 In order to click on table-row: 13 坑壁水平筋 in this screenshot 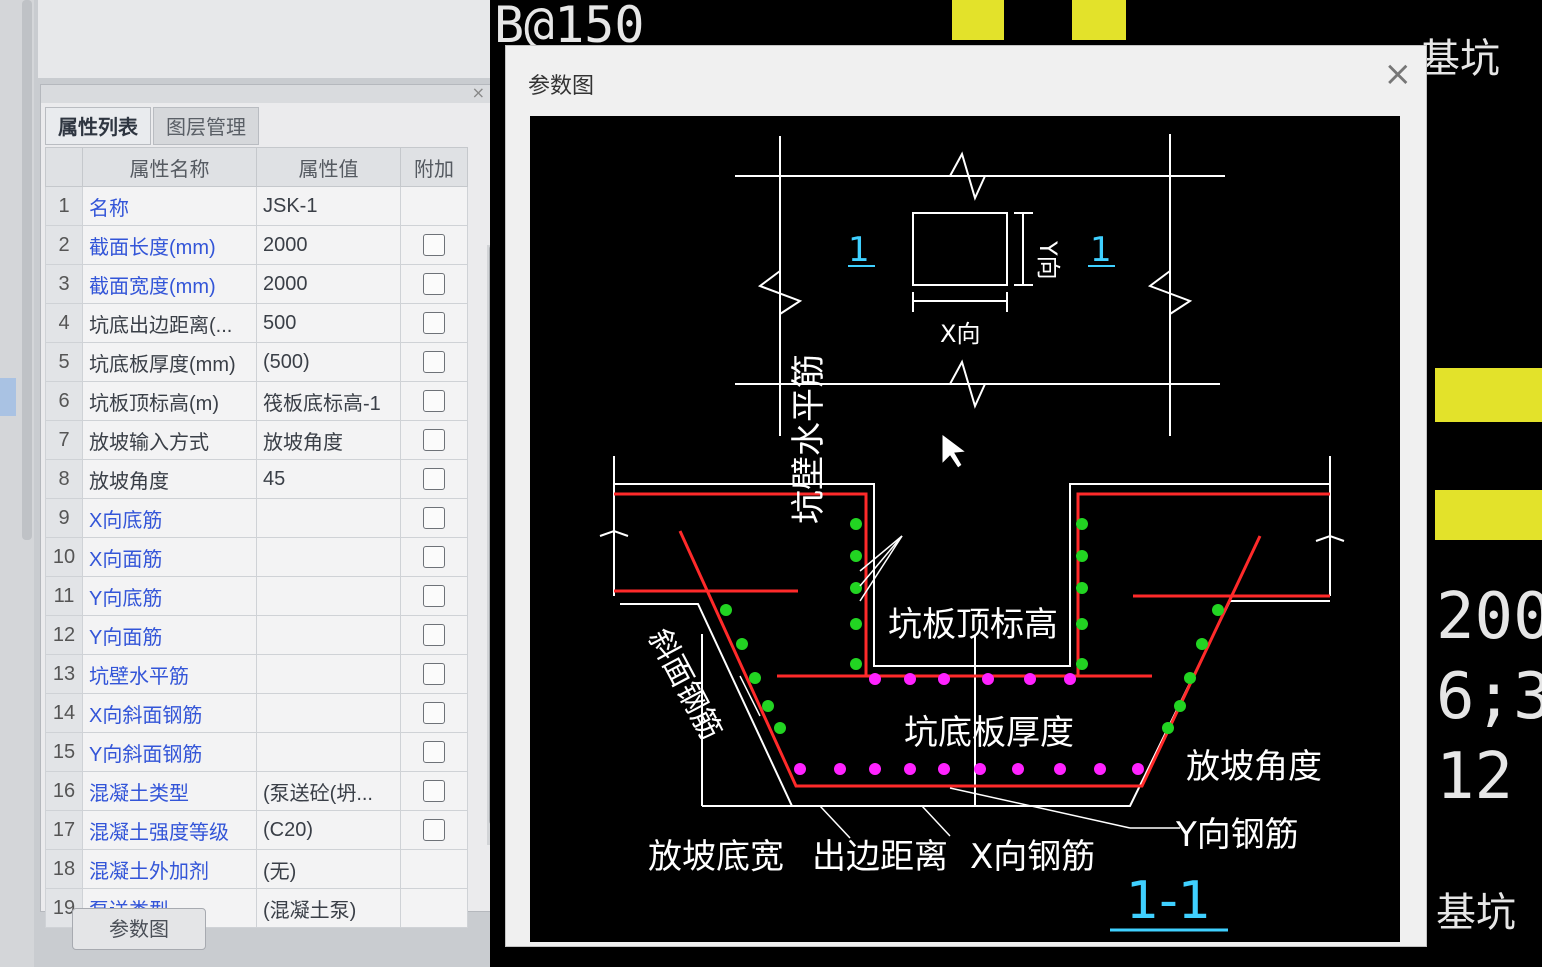, I will do `click(256, 674)`.